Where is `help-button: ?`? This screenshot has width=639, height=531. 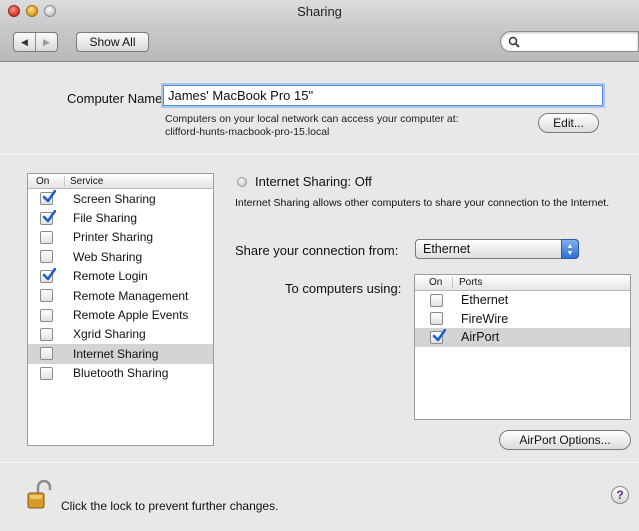 help-button: ? is located at coordinates (620, 495).